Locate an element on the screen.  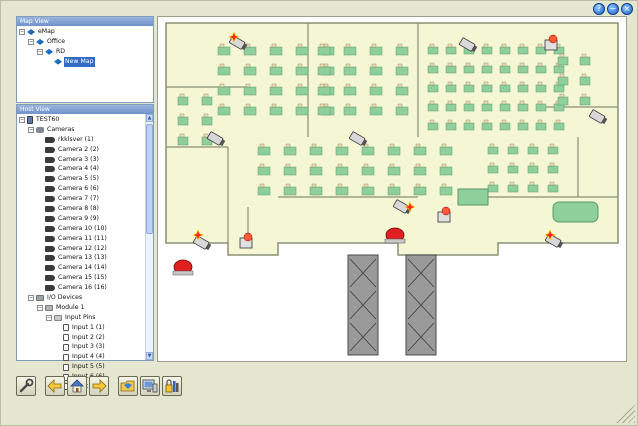
forward-button is located at coordinates (99, 386).